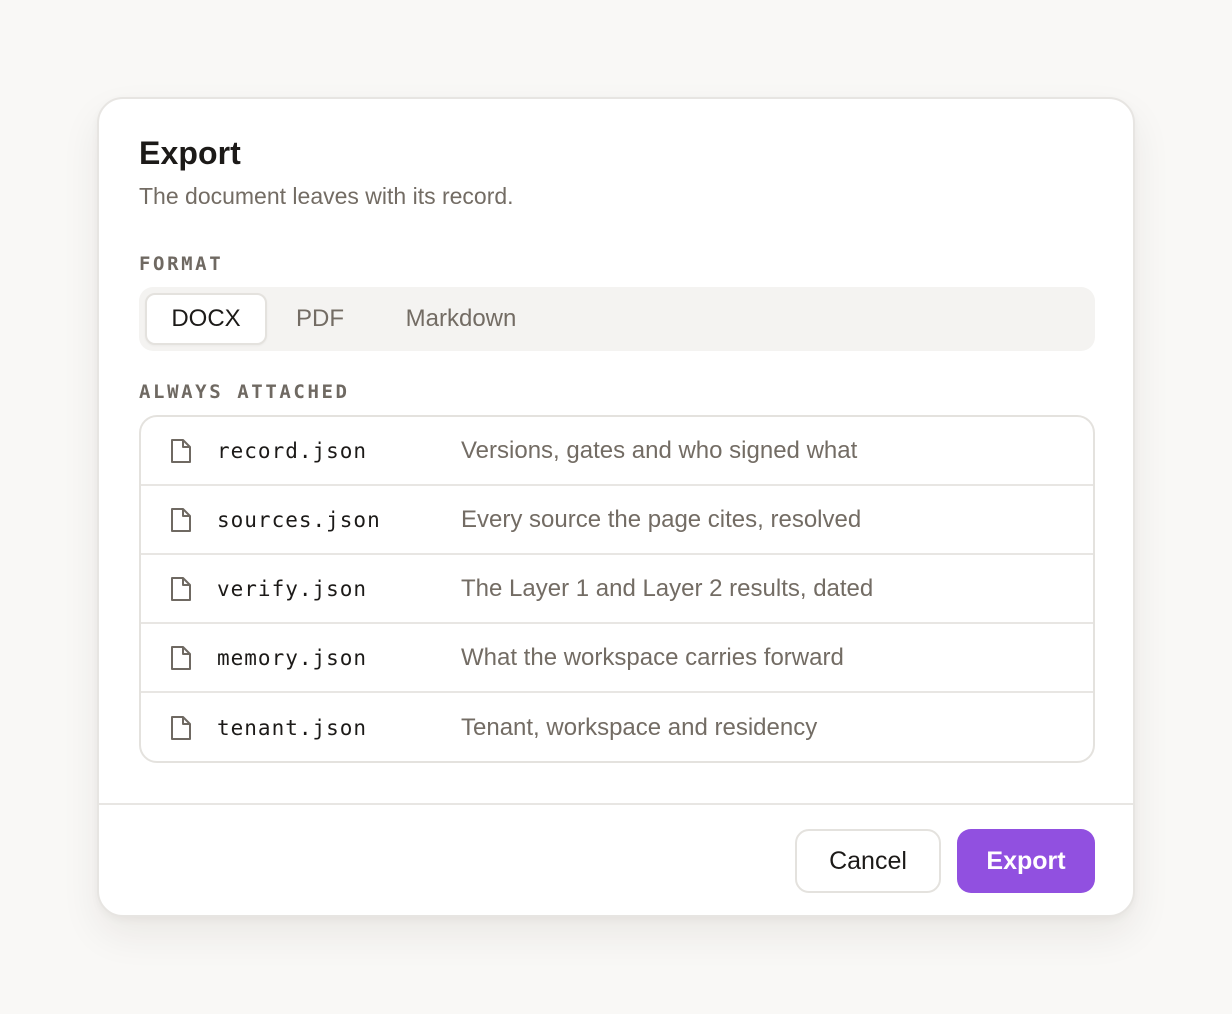  Describe the element at coordinates (616, 804) in the screenshot. I see `footer-divider` at that location.